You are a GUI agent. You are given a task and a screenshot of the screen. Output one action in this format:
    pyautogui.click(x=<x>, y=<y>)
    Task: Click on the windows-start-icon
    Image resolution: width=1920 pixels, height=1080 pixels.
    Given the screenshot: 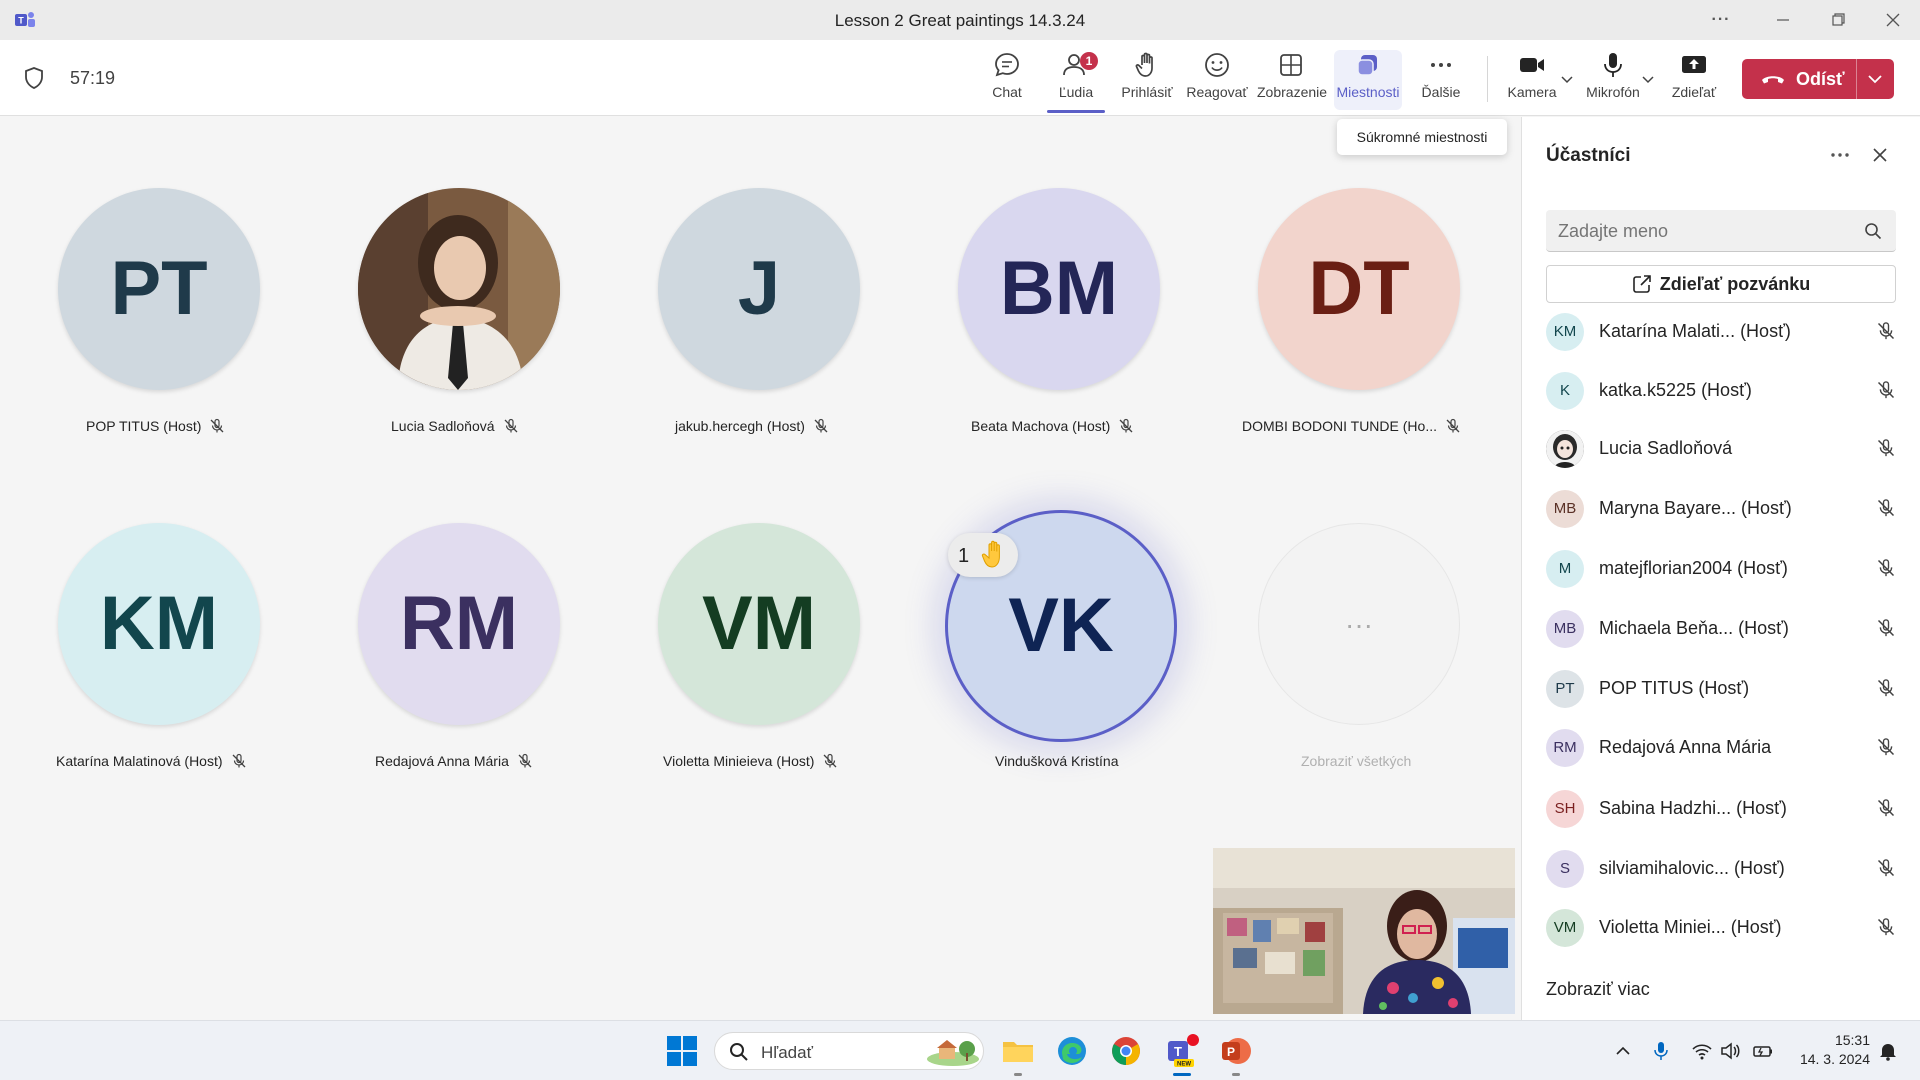 What is the action you would take?
    pyautogui.click(x=682, y=1051)
    